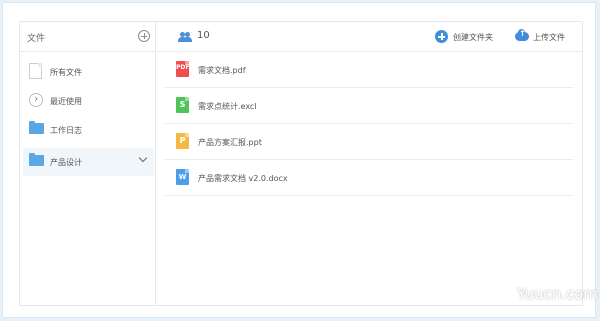  Describe the element at coordinates (243, 178) in the screenshot. I see `file-name: 产品需求文档 v2.0.docx` at that location.